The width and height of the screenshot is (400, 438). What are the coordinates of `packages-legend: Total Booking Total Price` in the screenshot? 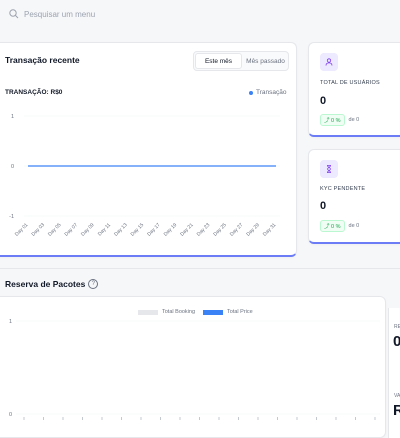 It's located at (195, 312).